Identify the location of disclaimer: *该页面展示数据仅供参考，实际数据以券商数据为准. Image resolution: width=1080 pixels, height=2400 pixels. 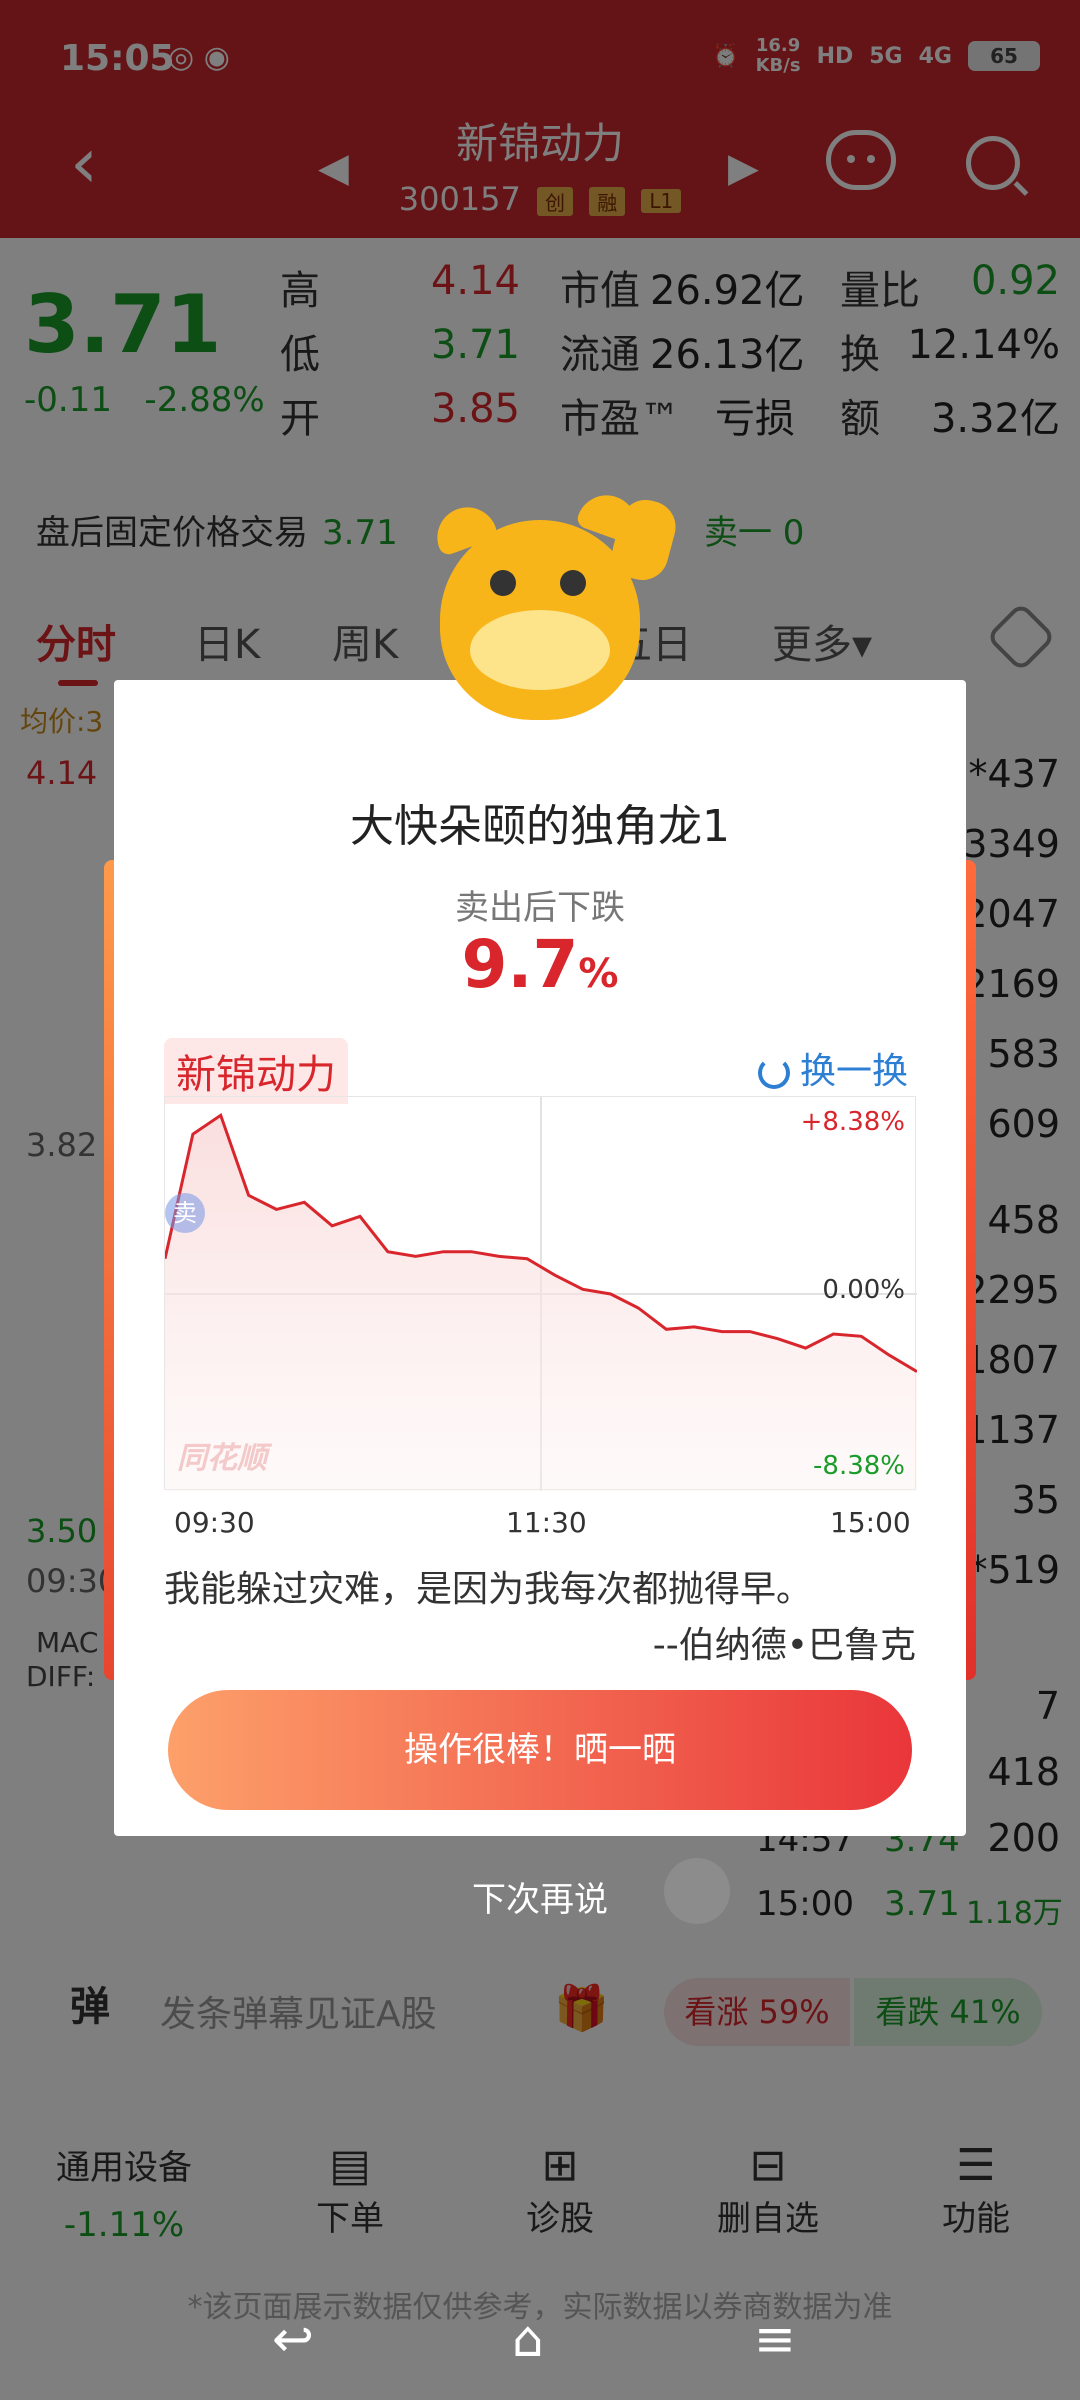
(540, 2307).